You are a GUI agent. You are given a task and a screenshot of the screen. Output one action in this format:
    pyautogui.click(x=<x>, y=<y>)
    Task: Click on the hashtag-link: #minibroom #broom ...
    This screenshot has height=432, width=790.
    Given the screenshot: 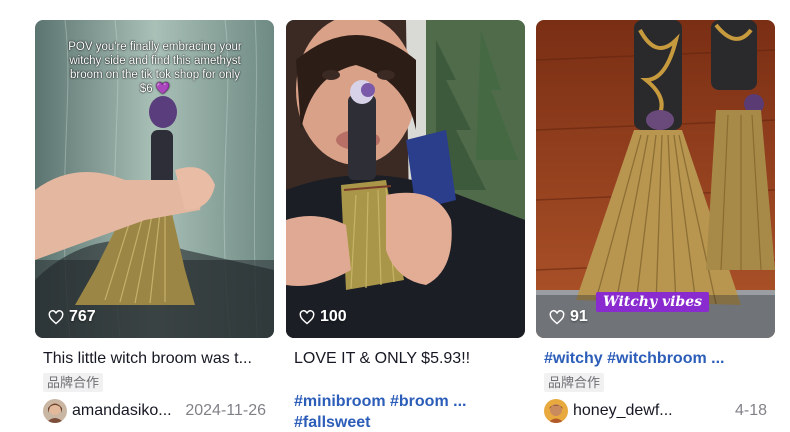 What is the action you would take?
    pyautogui.click(x=380, y=401)
    